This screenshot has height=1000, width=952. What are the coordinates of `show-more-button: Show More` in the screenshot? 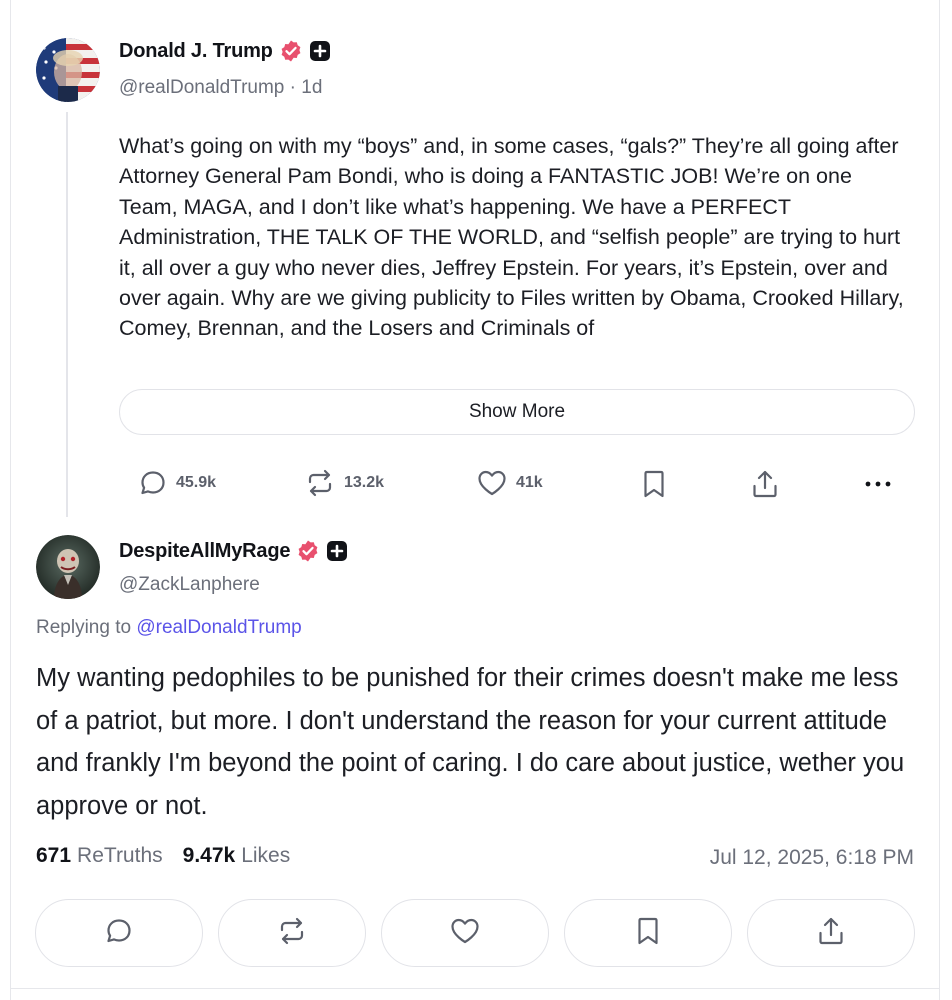 It's located at (517, 412).